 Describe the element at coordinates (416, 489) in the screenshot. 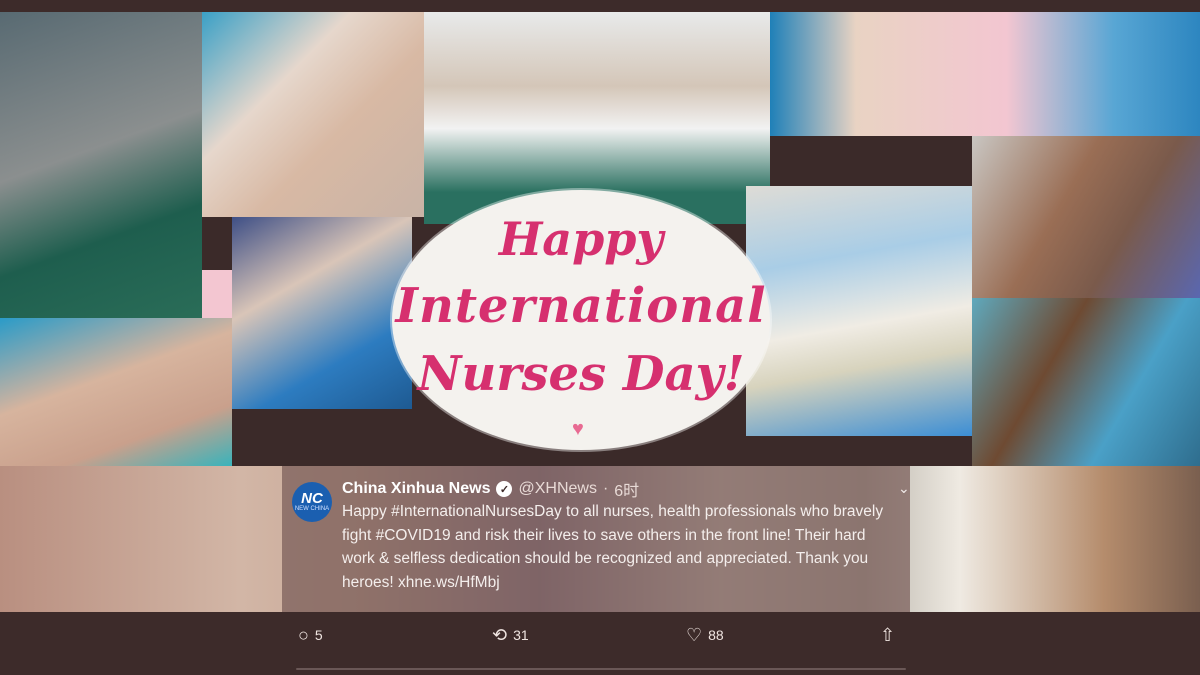

I see `display-name: China Xinhua News` at that location.